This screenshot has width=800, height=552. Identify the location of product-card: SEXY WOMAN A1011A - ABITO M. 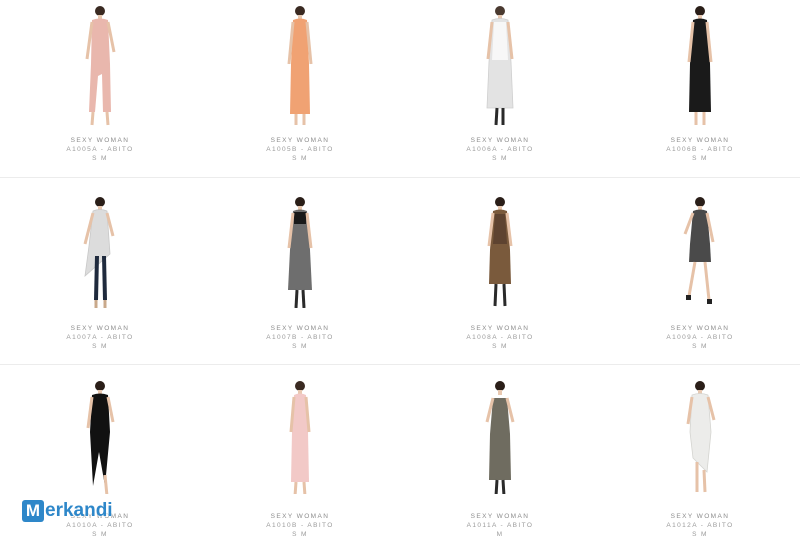
(500, 459).